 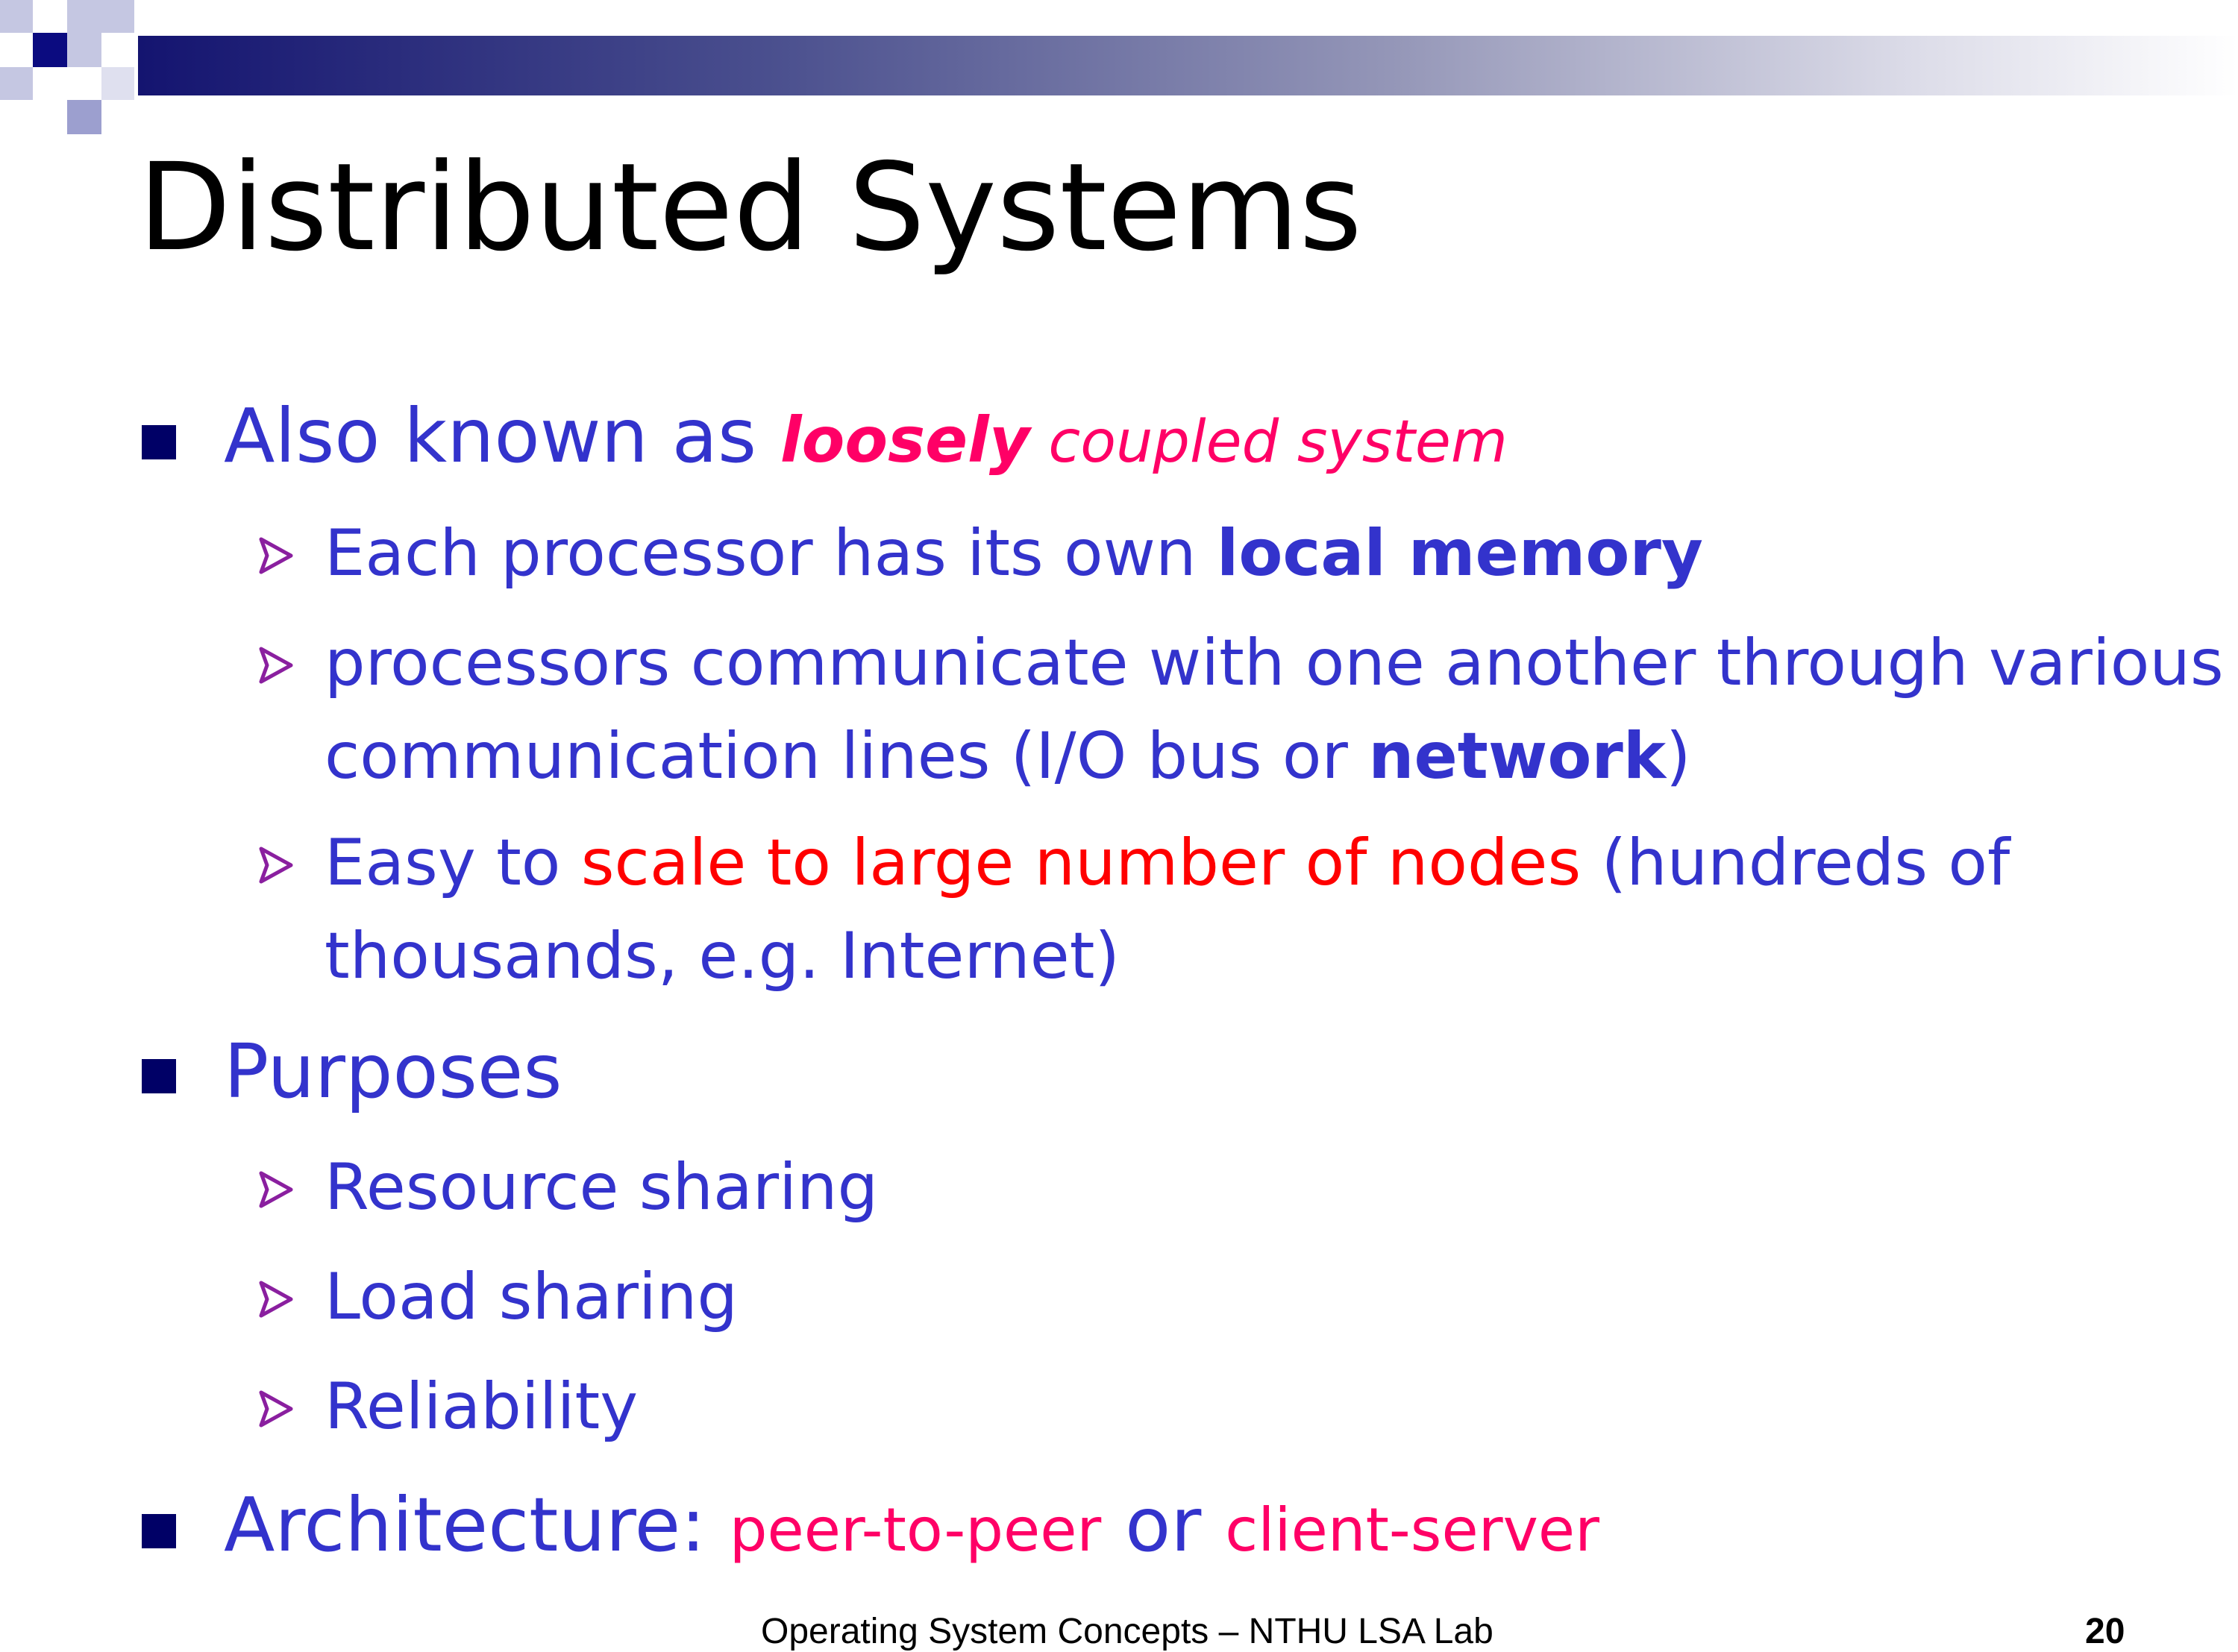 I want to click on sub-bullet-text: communication lines (I/O bus or, so click(x=847, y=756).